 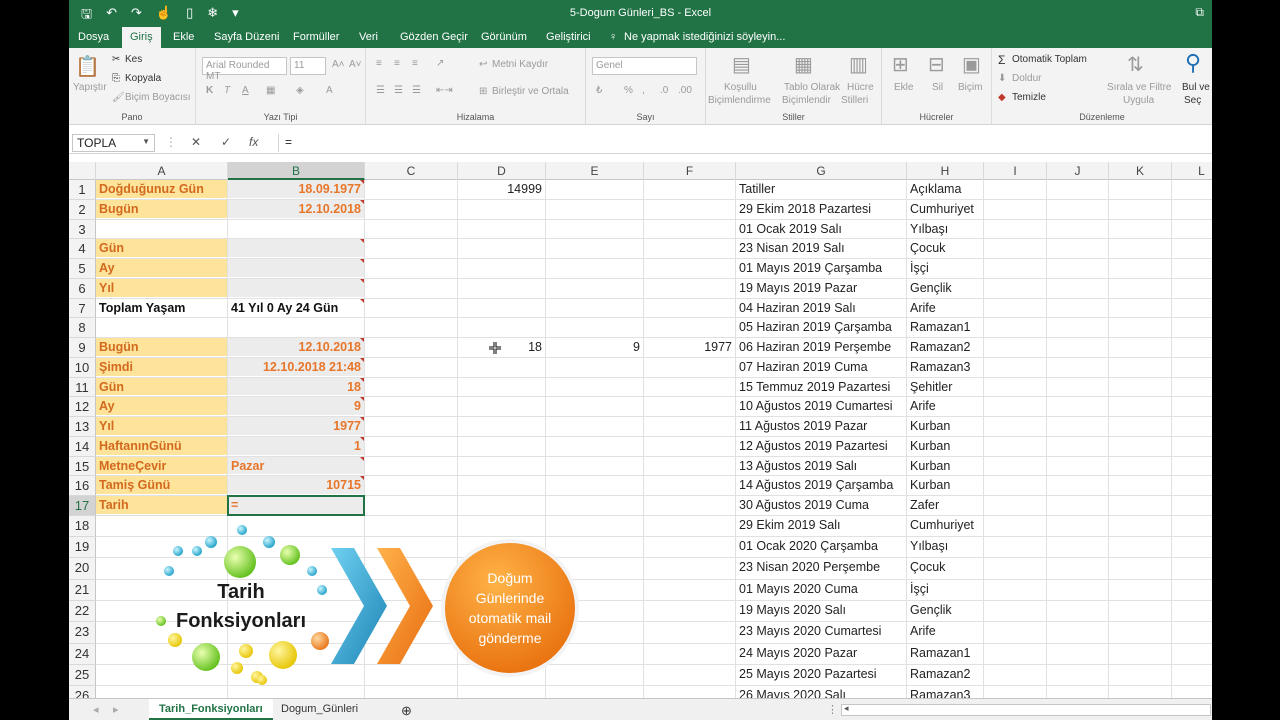 I want to click on cell-styles-line1: Hücre, so click(x=860, y=87).